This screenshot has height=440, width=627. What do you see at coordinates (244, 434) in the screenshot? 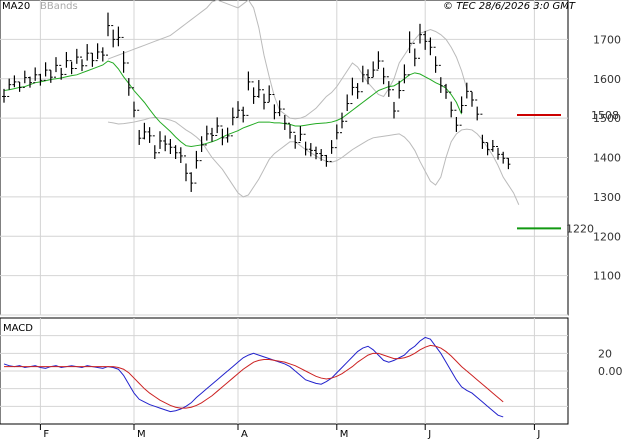
I see `month-label: A` at bounding box center [244, 434].